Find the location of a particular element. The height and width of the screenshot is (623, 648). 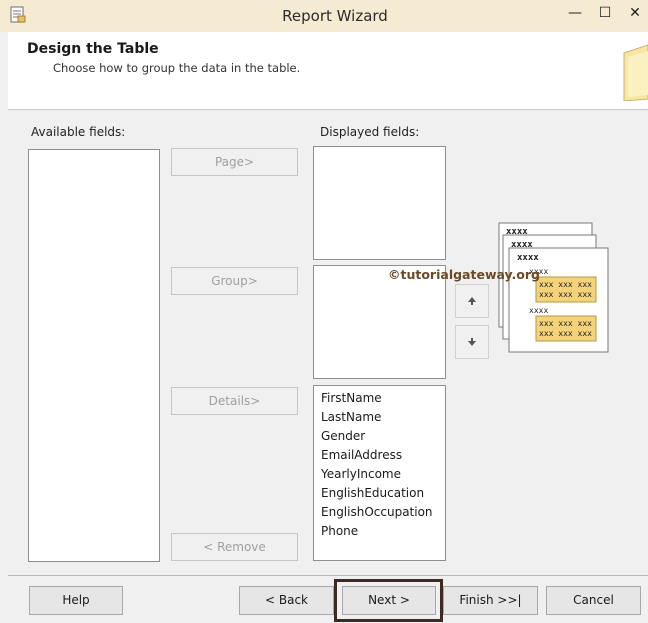

group-button: Group> is located at coordinates (234, 281).